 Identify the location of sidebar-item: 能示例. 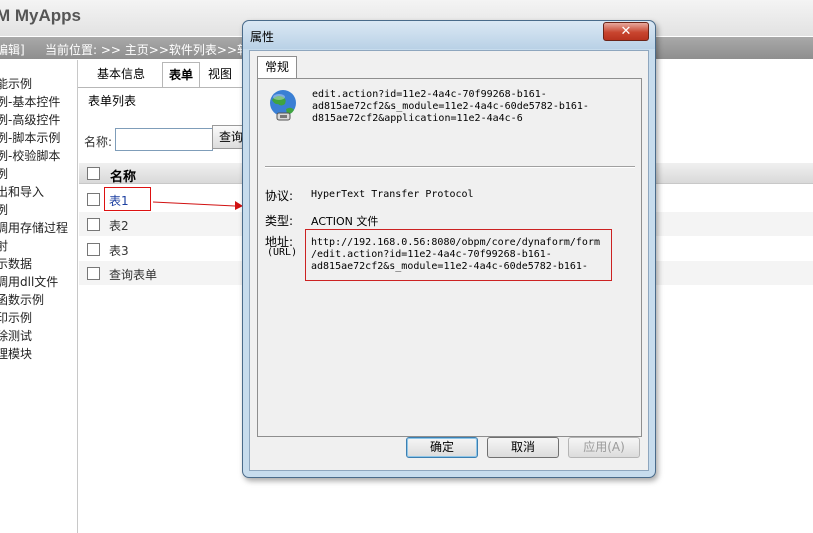
(16, 83).